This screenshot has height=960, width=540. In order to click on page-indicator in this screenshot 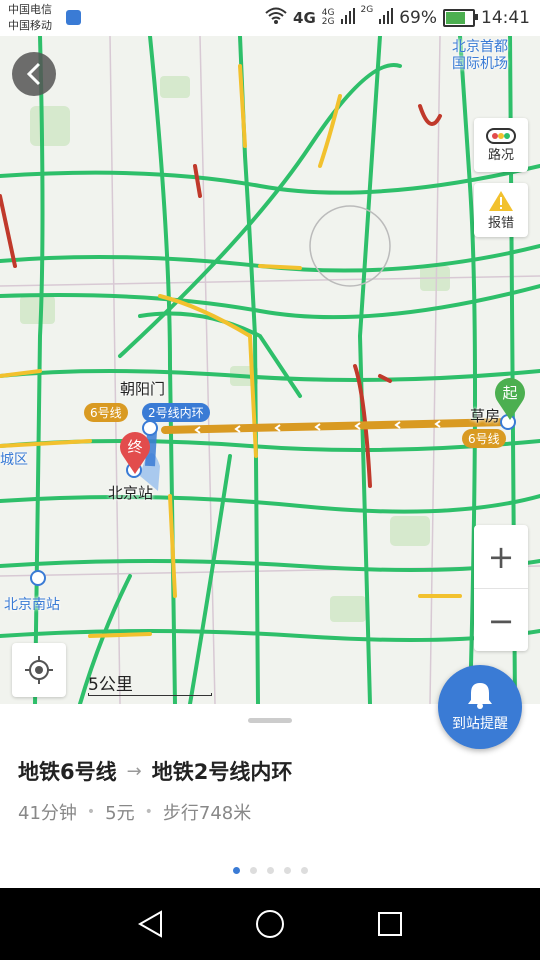, I will do `click(270, 870)`.